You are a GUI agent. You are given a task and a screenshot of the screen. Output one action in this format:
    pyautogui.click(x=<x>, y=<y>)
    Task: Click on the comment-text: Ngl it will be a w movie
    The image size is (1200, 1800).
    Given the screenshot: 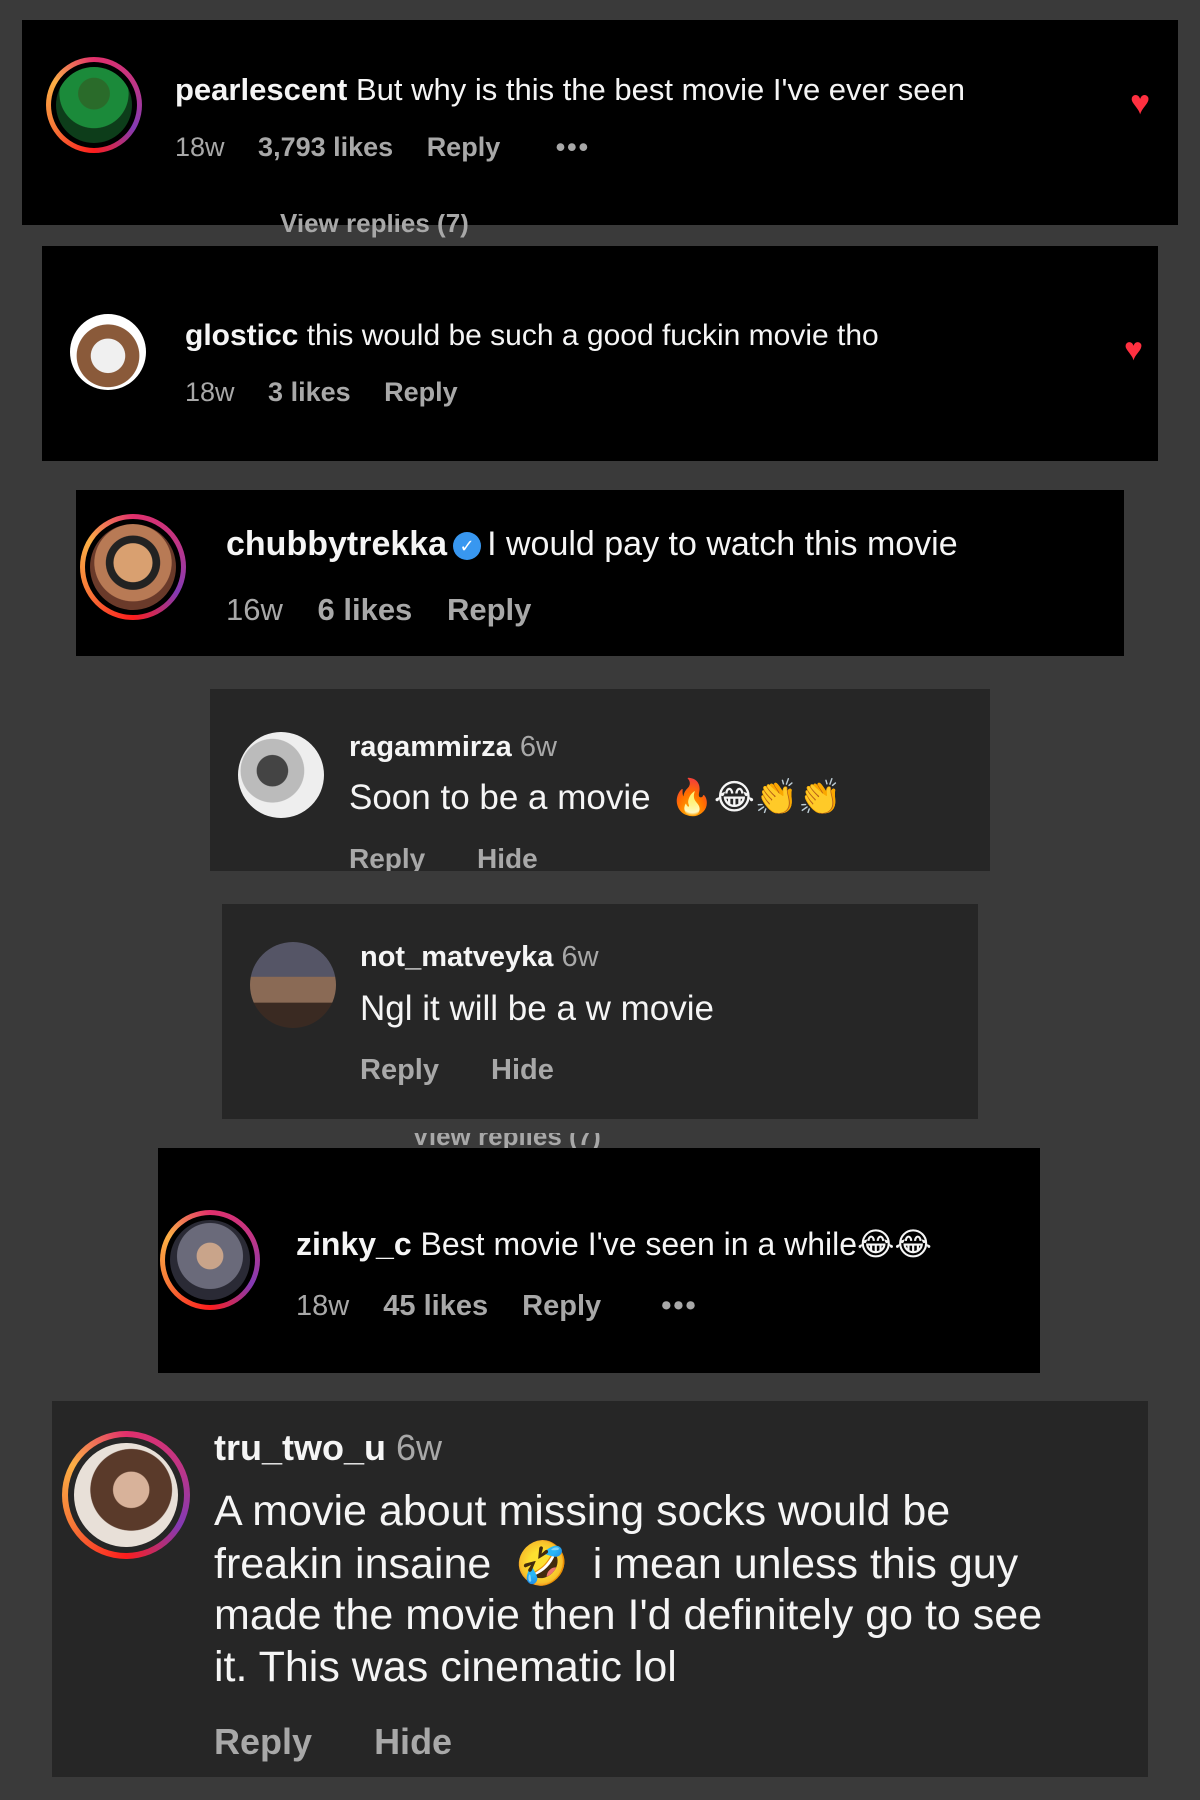 What is the action you would take?
    pyautogui.click(x=537, y=1008)
    